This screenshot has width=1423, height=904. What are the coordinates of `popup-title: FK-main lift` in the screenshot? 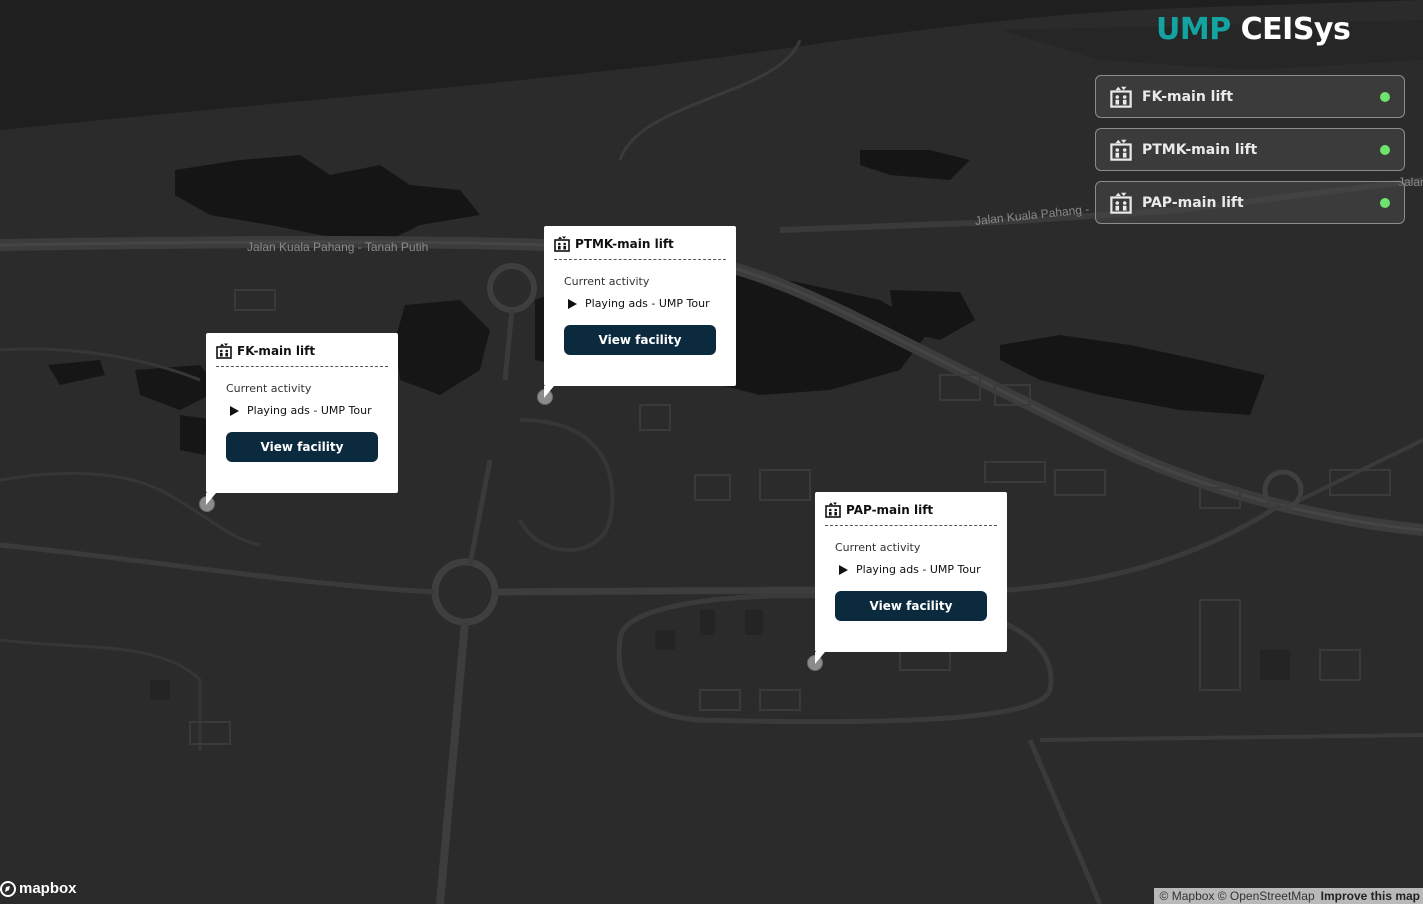 It's located at (302, 355).